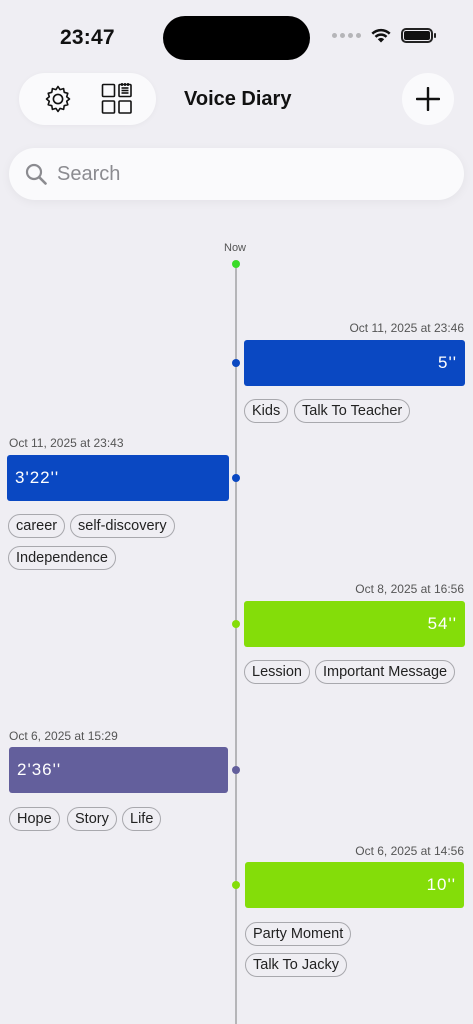 This screenshot has width=473, height=1024. What do you see at coordinates (277, 672) in the screenshot?
I see `tag-chip: Lession` at bounding box center [277, 672].